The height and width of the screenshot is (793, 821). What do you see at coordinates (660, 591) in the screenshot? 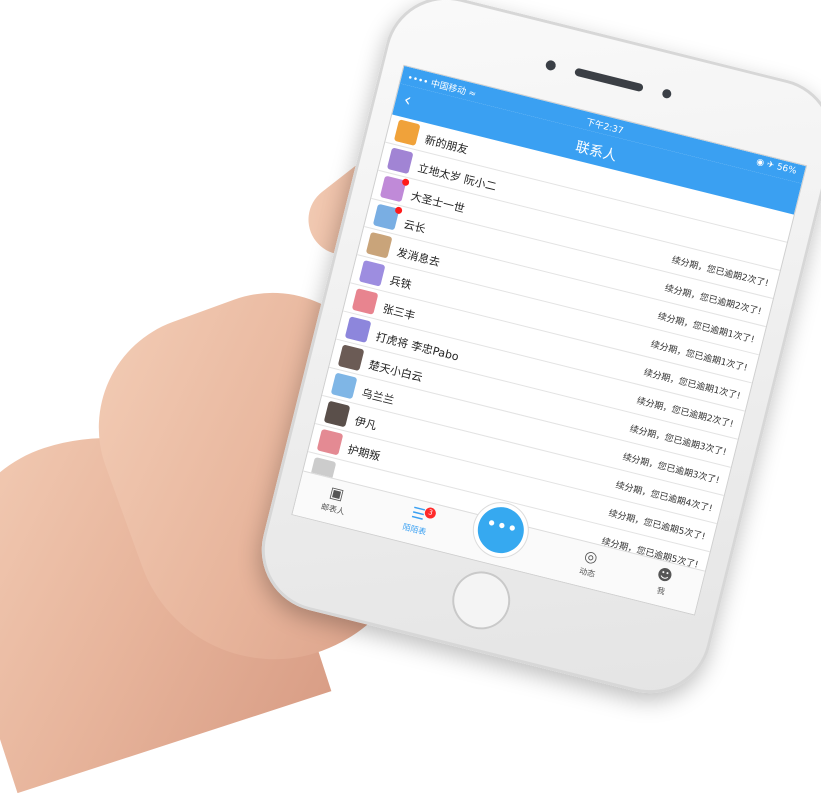
I see `tab-label: 我` at bounding box center [660, 591].